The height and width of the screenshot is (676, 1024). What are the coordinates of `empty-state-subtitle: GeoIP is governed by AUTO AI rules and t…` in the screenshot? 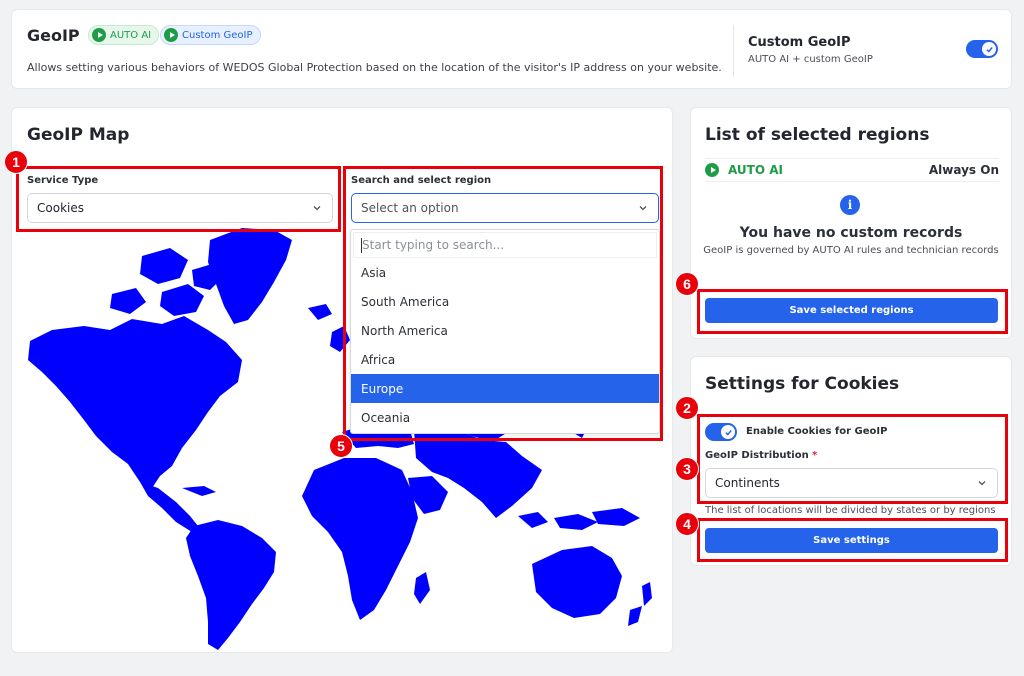 It's located at (851, 250).